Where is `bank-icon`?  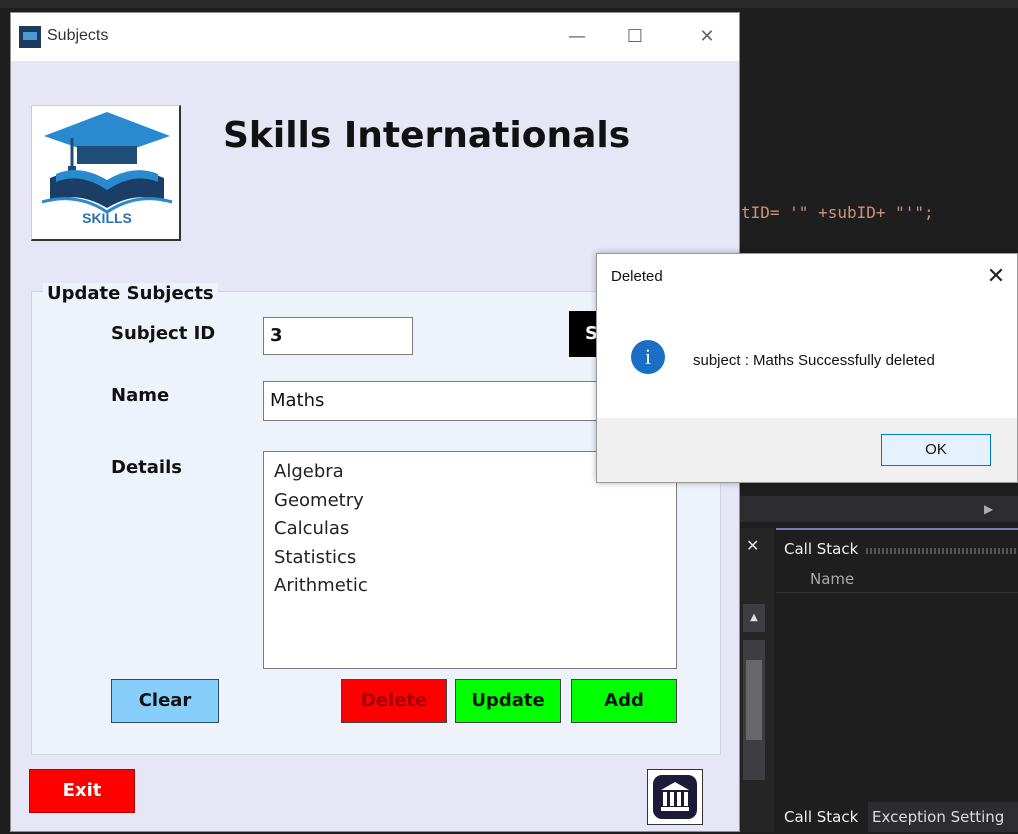 bank-icon is located at coordinates (675, 797).